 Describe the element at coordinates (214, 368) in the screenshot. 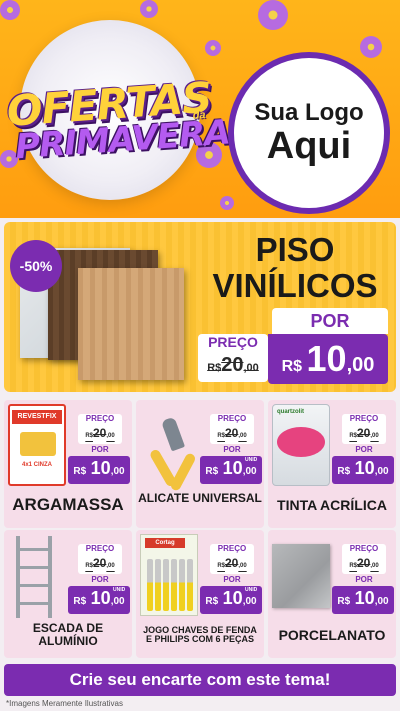

I see `old-currency: R$` at that location.